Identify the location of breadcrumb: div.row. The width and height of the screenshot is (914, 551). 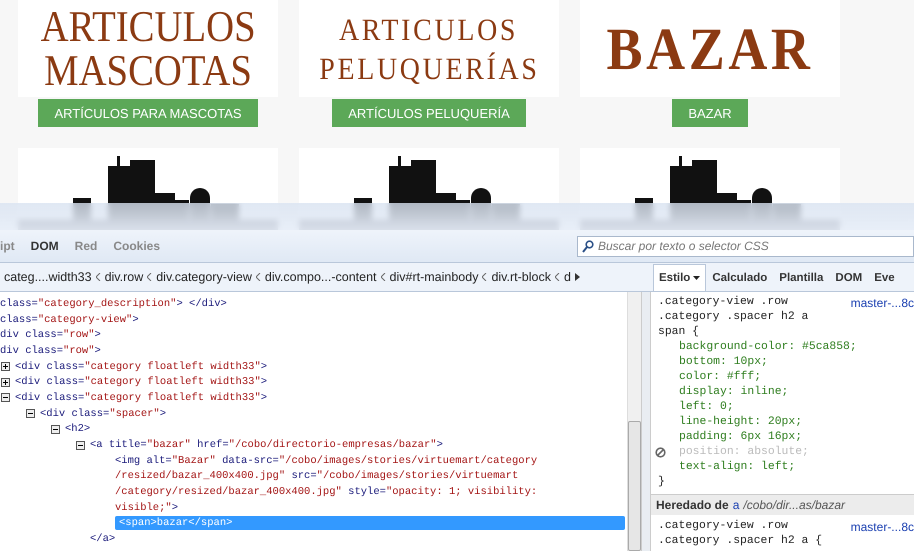
(124, 277).